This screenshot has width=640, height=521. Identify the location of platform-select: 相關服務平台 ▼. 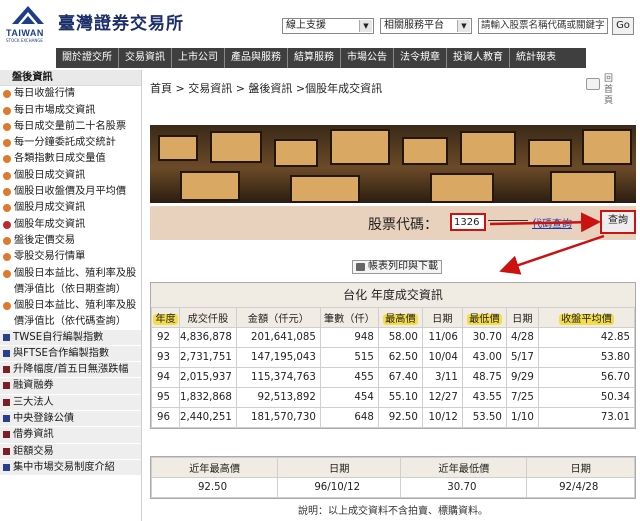
(426, 26).